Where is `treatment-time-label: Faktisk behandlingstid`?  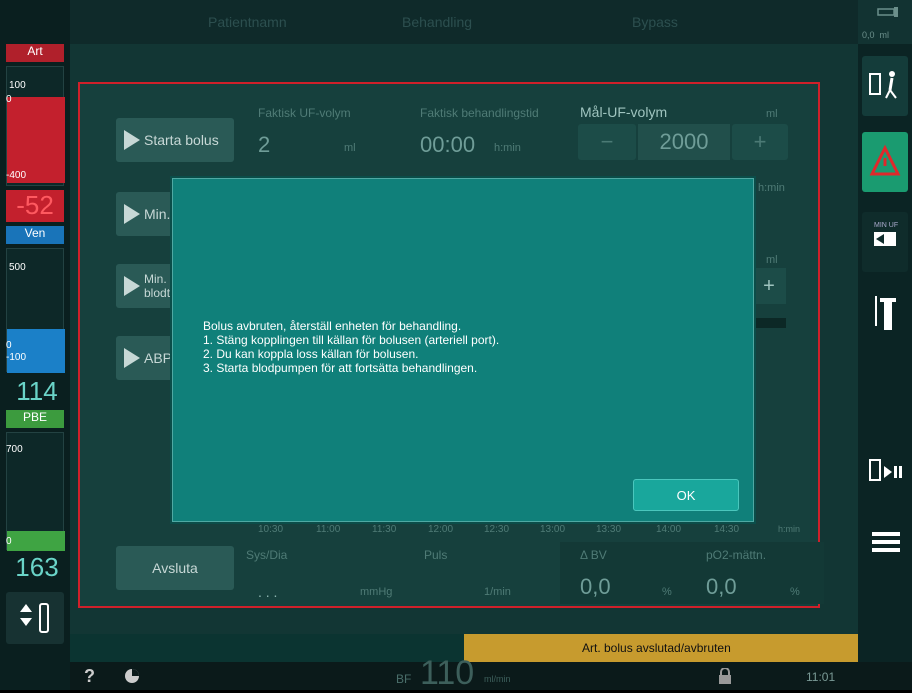
treatment-time-label: Faktisk behandlingstid is located at coordinates (479, 113).